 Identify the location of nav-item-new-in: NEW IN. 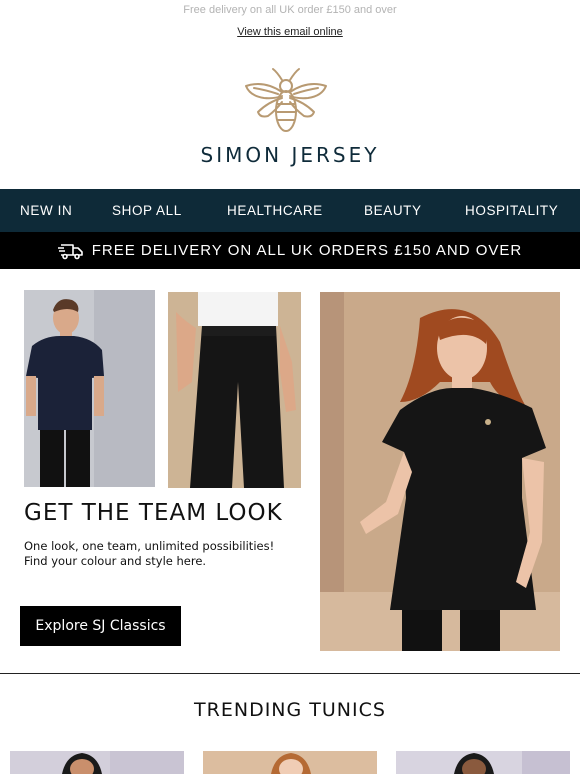
(46, 210).